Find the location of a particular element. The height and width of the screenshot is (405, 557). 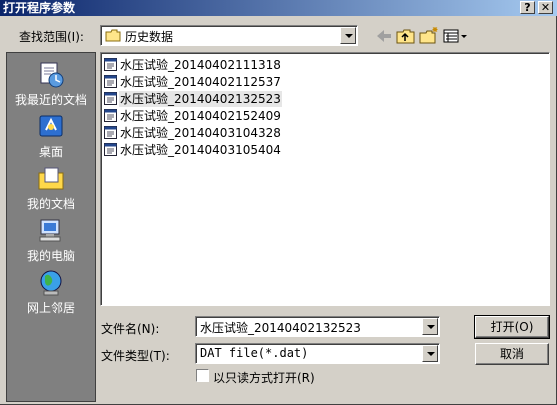

place-label: 我的文档 is located at coordinates (50, 204).